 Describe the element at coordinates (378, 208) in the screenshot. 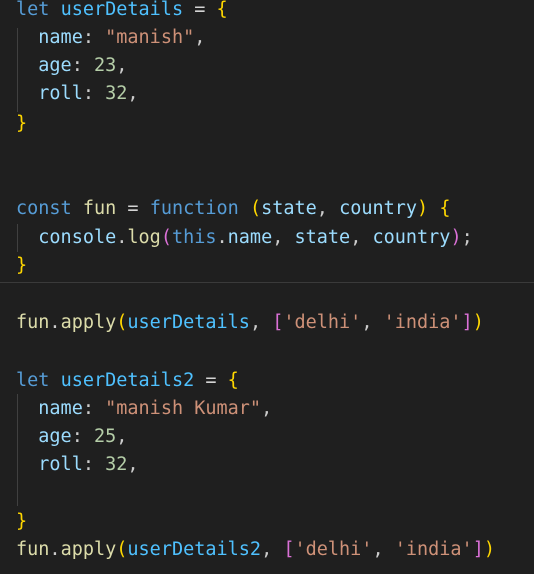

I see `param: country` at that location.